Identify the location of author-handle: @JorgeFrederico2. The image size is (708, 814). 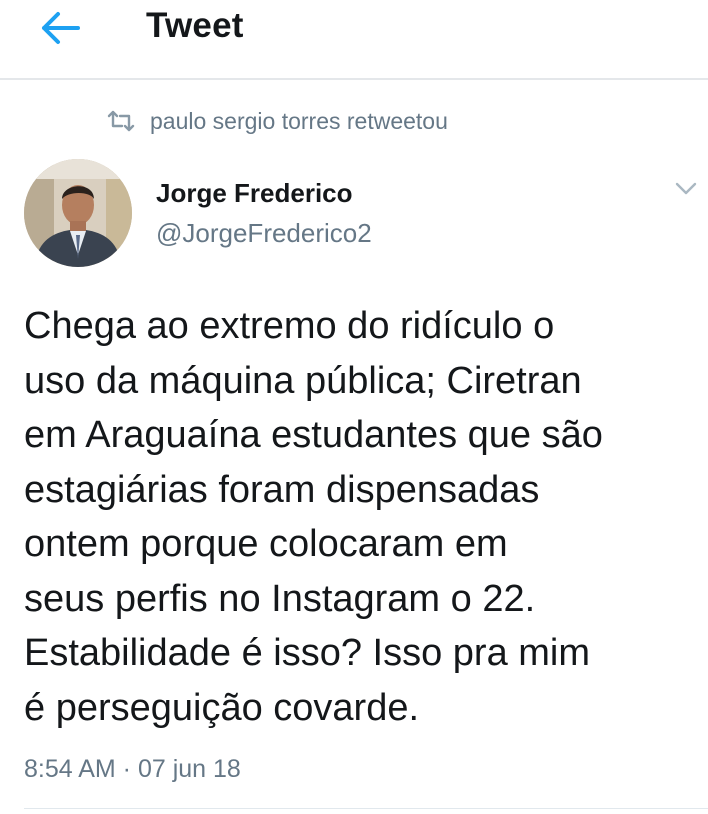
(264, 233).